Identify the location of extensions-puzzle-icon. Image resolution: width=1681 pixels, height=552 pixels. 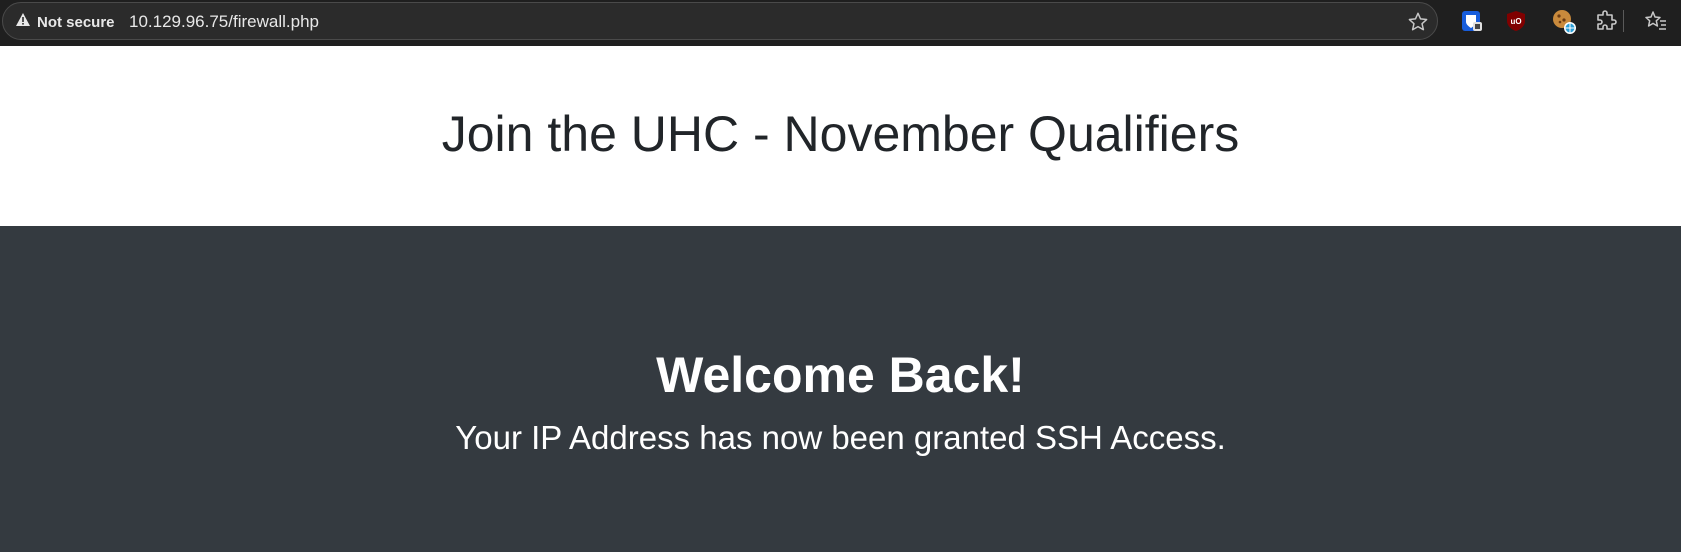
(1606, 21).